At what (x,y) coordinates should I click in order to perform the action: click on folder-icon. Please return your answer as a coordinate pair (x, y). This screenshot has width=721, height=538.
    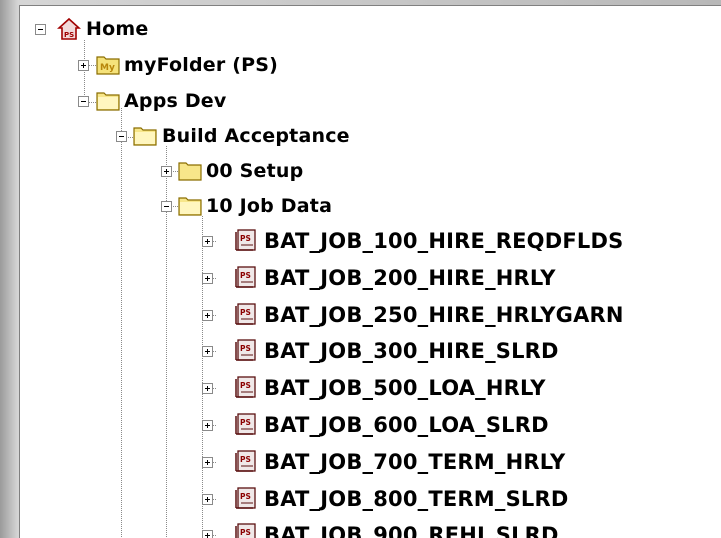
    Looking at the image, I should click on (190, 171).